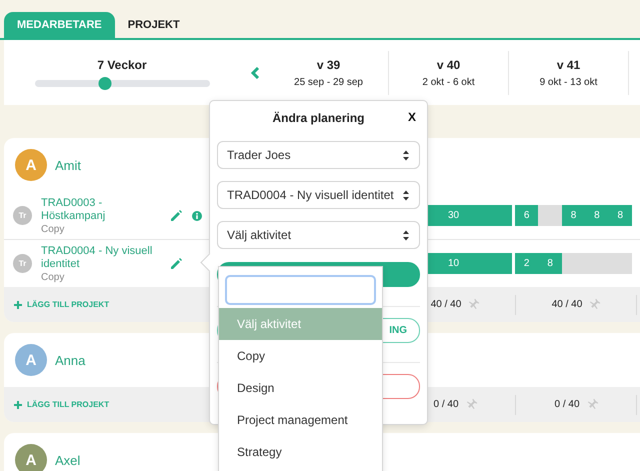  Describe the element at coordinates (153, 25) in the screenshot. I see `tab: PROJEKT` at that location.